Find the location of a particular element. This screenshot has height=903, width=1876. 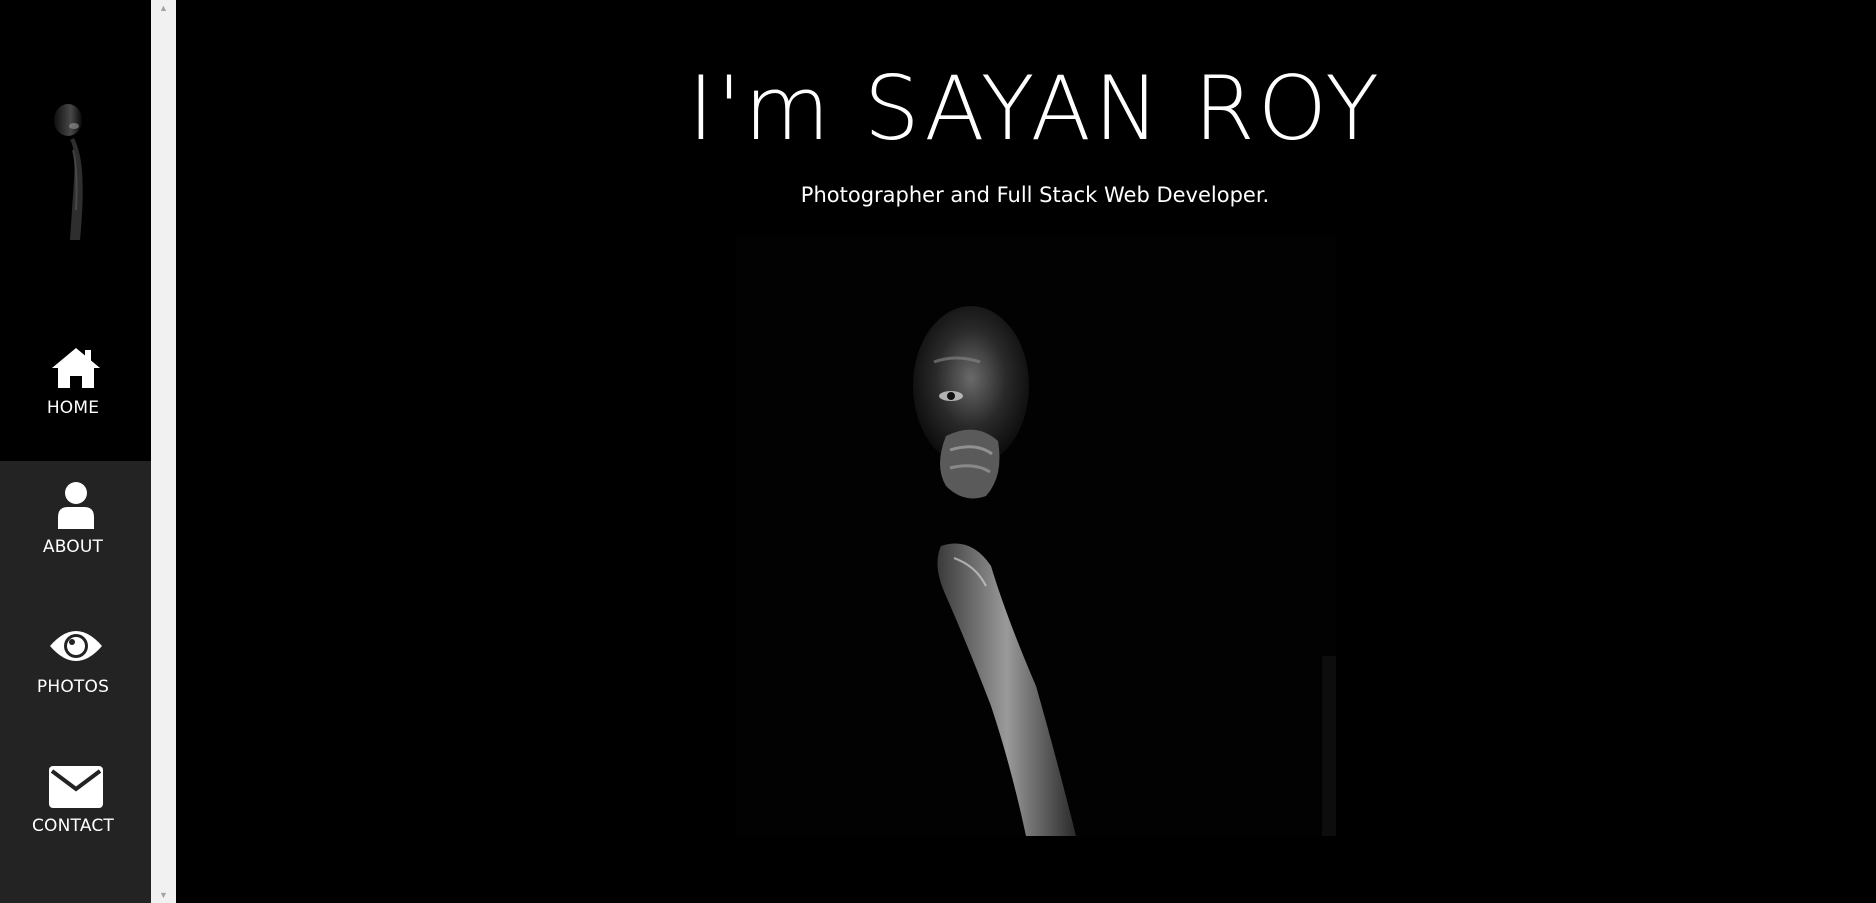

sidebar-item-label: PHOTOS is located at coordinates (73, 687).